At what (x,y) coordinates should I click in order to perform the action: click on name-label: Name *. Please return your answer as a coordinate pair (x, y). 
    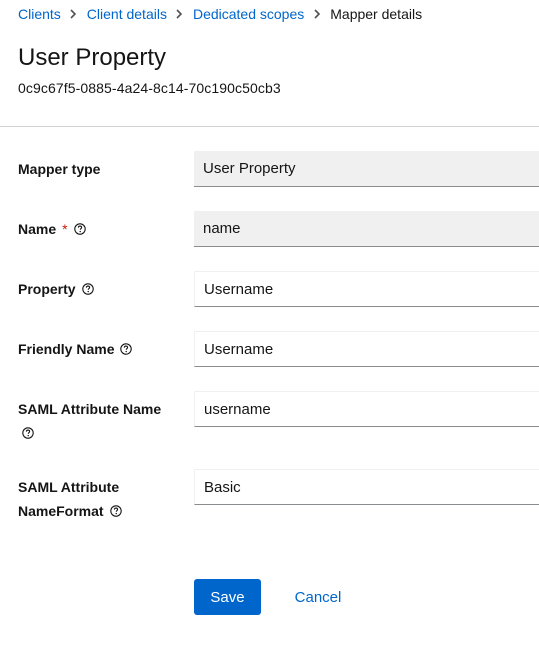
    Looking at the image, I should click on (52, 229).